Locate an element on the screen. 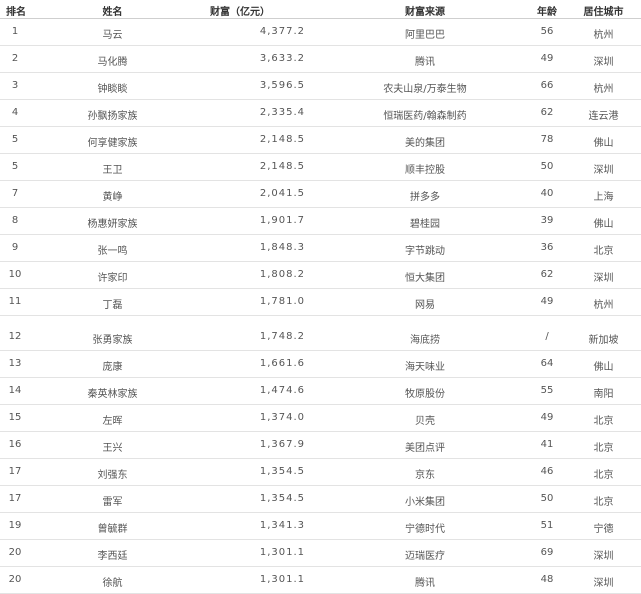 Image resolution: width=641 pixels, height=594 pixels. table-row: 17 雷军 1,354.5 小米集团 50 北京 is located at coordinates (320, 499).